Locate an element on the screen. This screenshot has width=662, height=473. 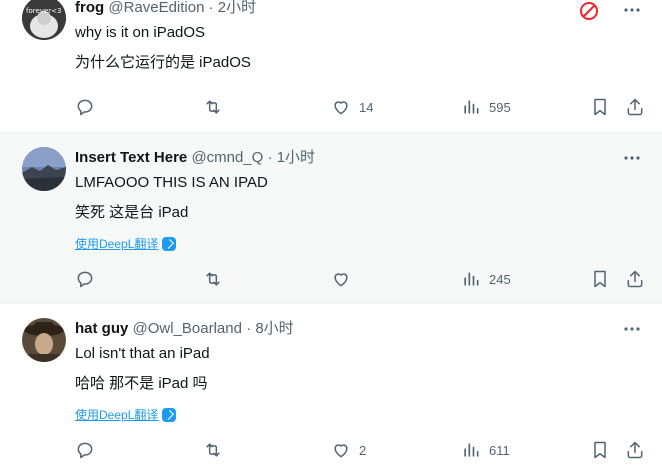
handle: @Owl_Boarland is located at coordinates (187, 328).